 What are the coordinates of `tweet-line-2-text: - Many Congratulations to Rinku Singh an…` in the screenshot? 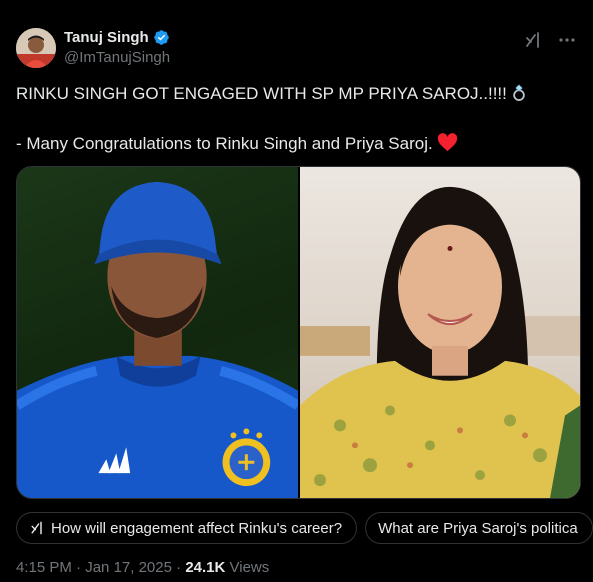 It's located at (224, 143).